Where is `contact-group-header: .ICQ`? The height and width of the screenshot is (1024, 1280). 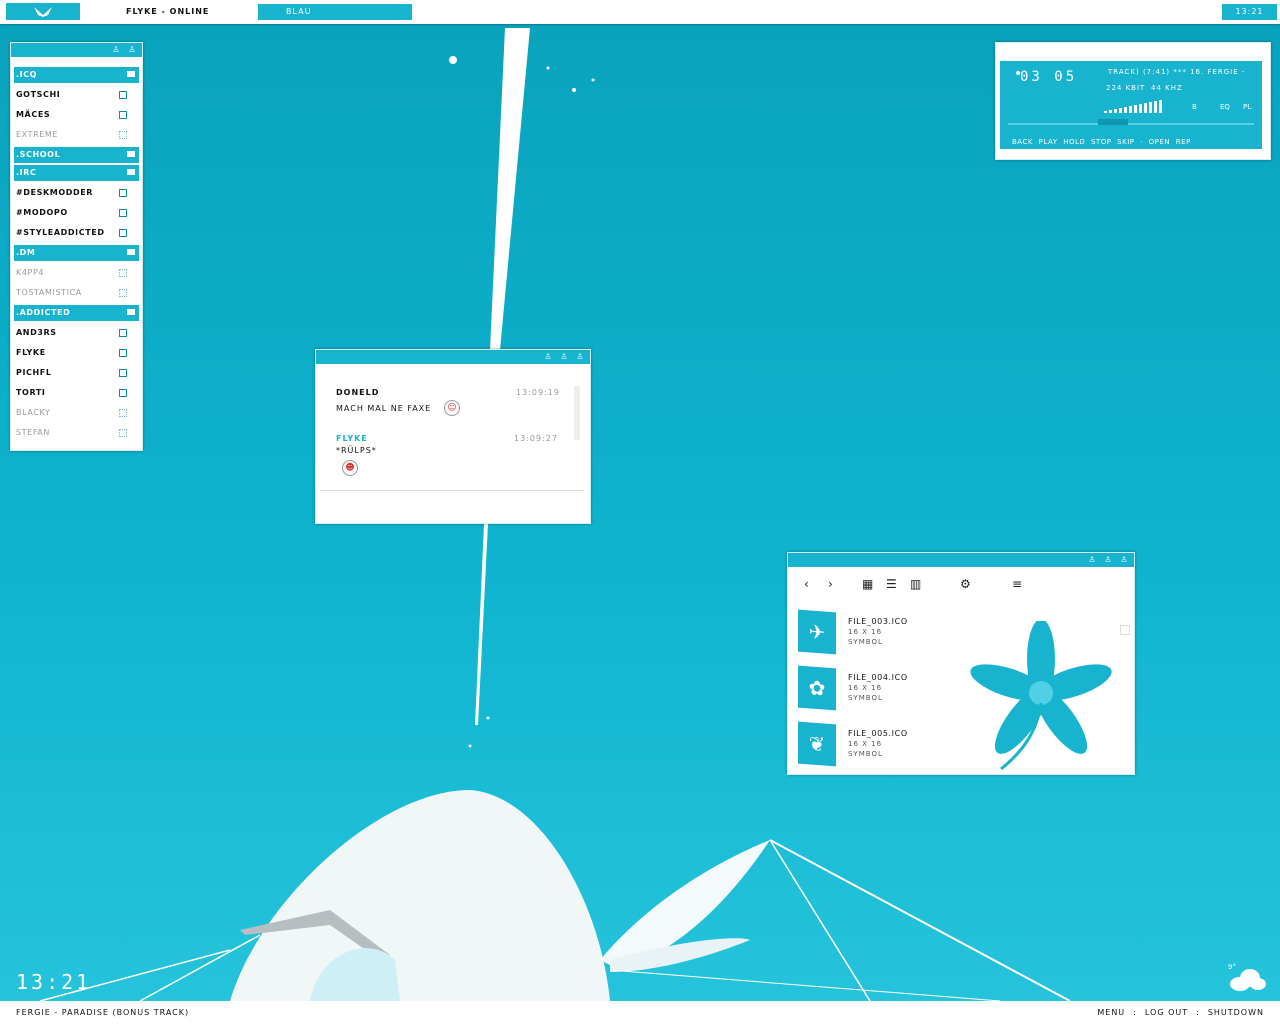
contact-group-header: .ICQ is located at coordinates (76, 75).